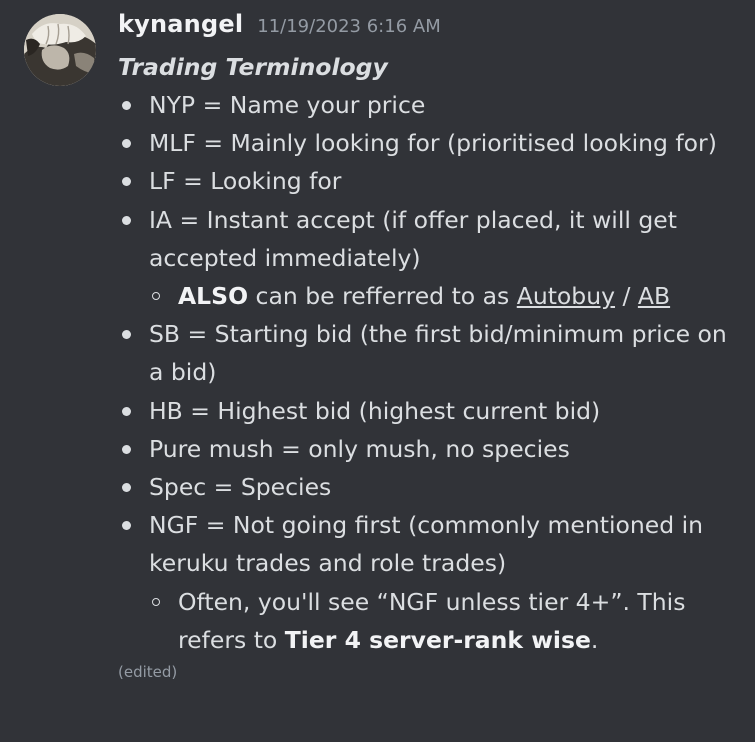  I want to click on sub-list: ALSO can be refferred to as Autobuy / AB, so click(443, 296).